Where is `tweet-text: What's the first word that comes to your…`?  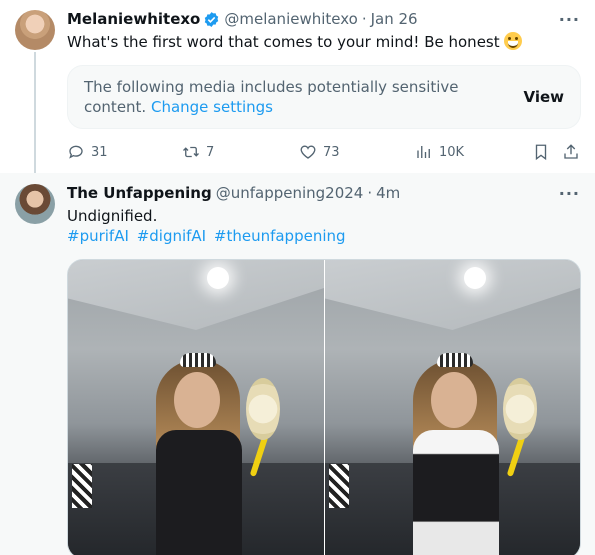 tweet-text: What's the first word that comes to your… is located at coordinates (294, 42).